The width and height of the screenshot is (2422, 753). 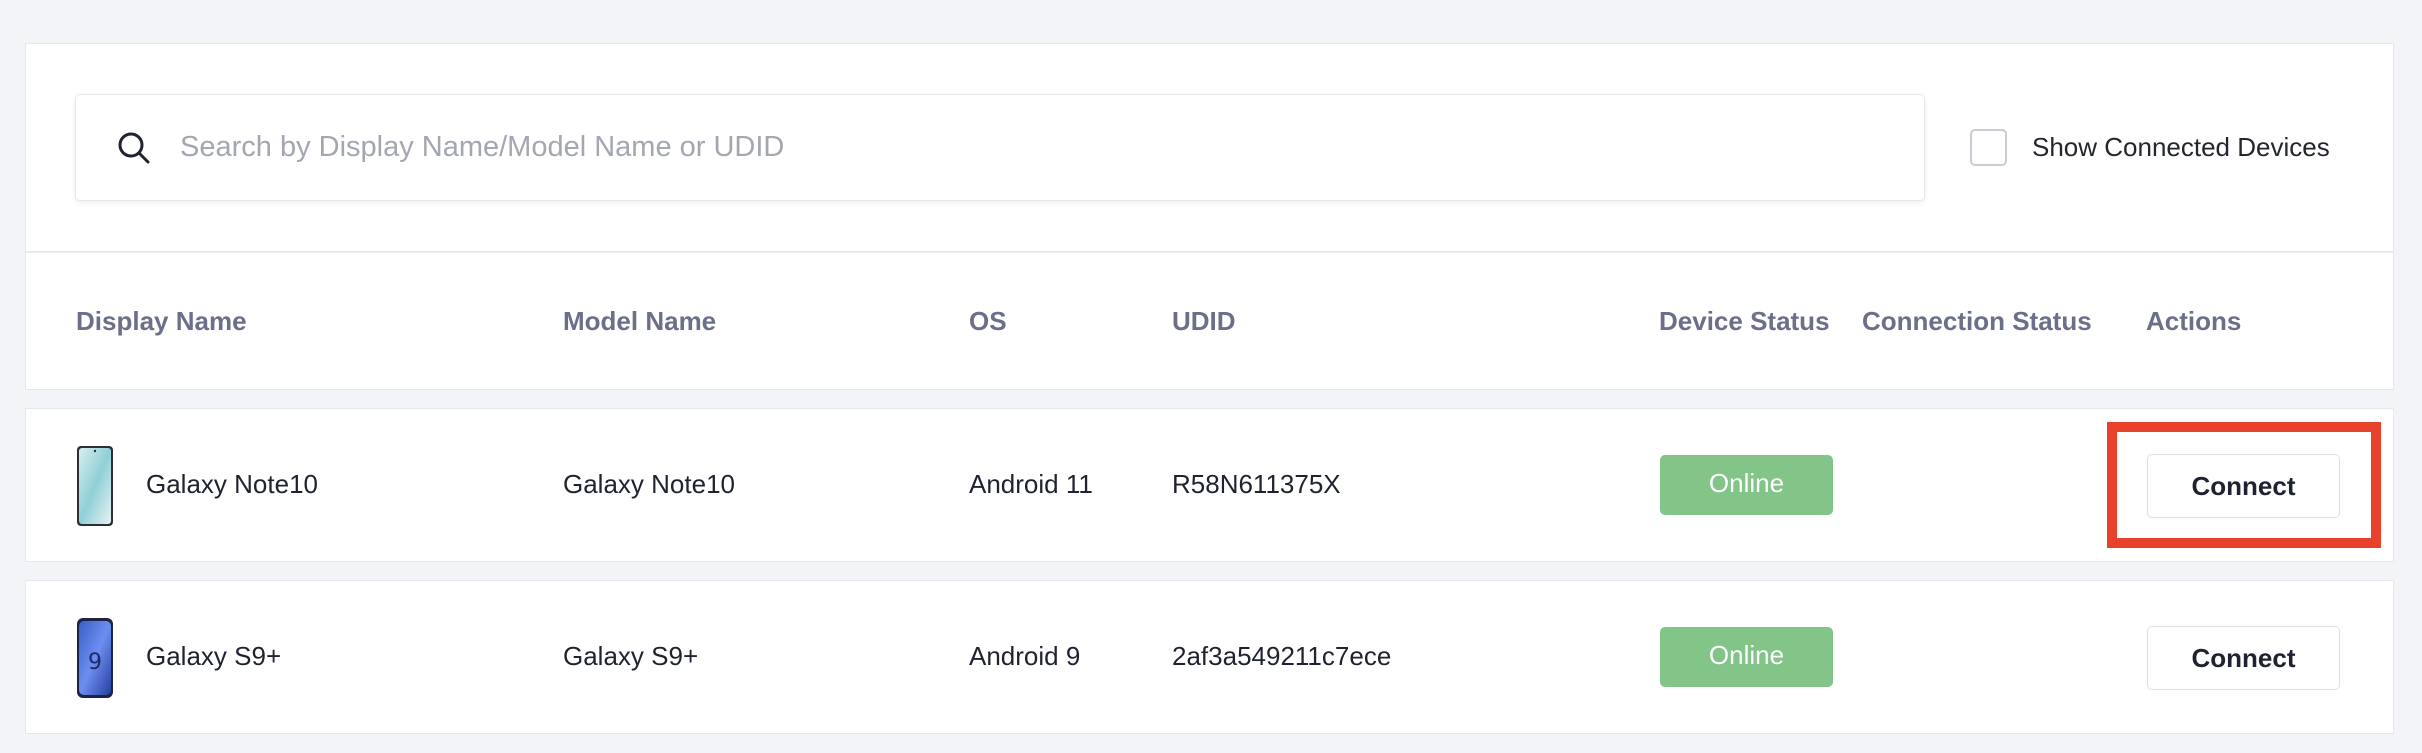 What do you see at coordinates (134, 148) in the screenshot?
I see `search-icon` at bounding box center [134, 148].